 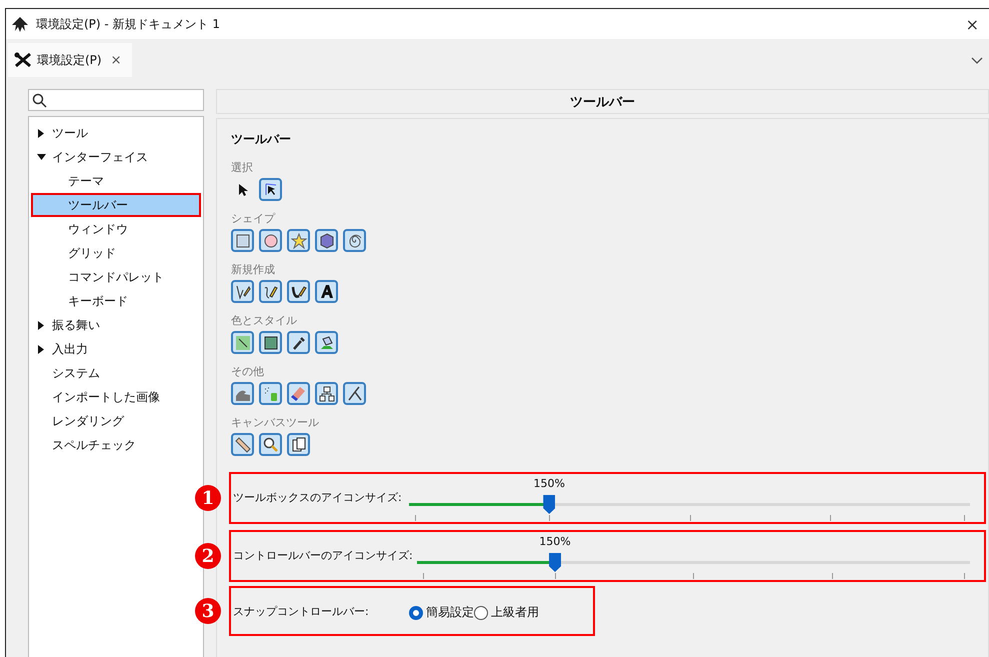 What do you see at coordinates (323, 556) in the screenshot?
I see `setting-label: コントロールバーのアイコンサイズ:` at bounding box center [323, 556].